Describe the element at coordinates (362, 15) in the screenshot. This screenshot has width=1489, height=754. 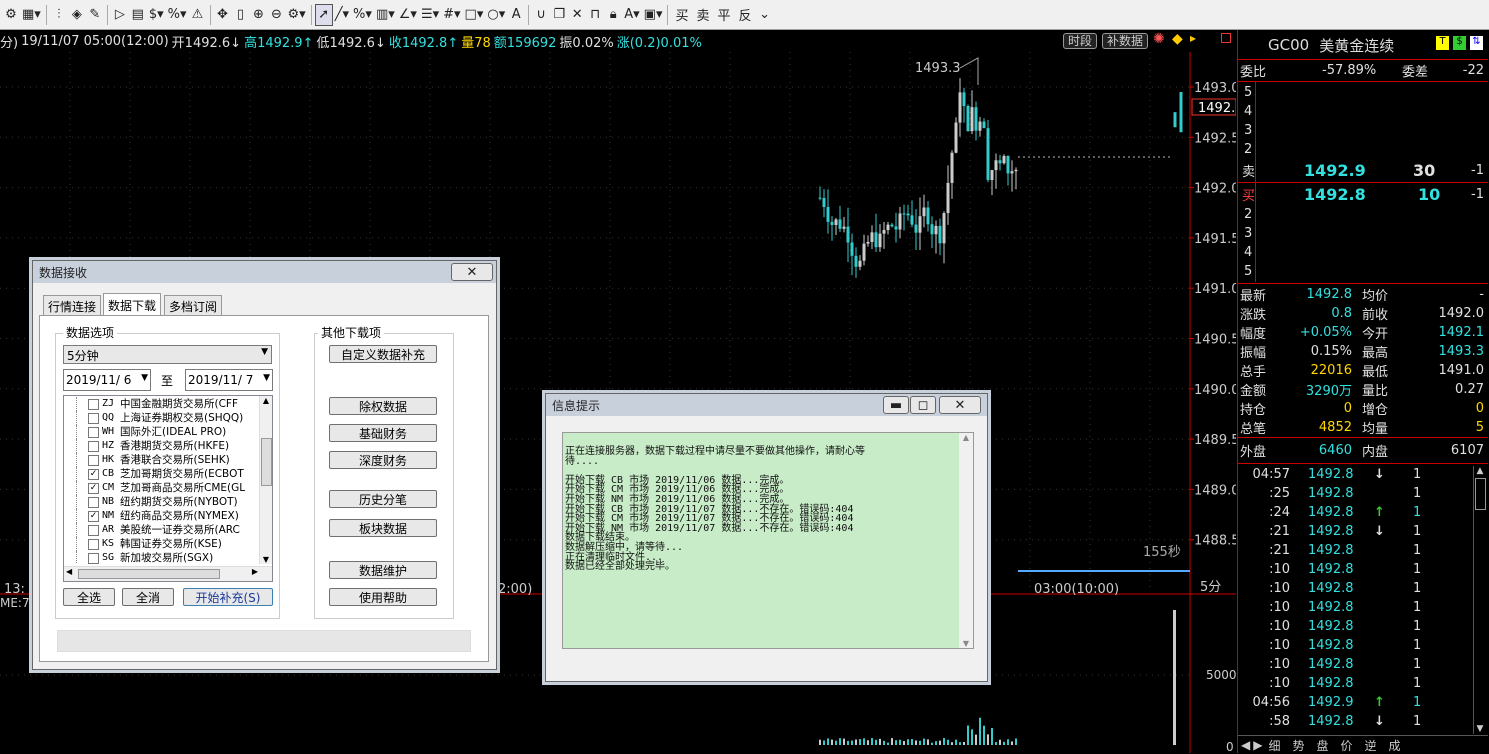
I see `percent-line-icon: %▾` at that location.